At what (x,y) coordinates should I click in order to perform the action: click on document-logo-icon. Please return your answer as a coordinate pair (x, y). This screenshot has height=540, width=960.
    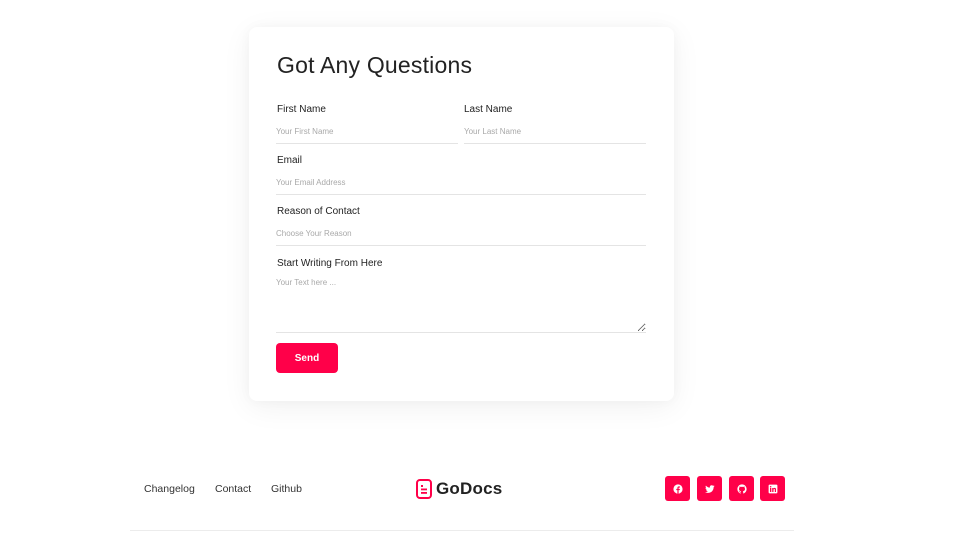
    Looking at the image, I should click on (424, 489).